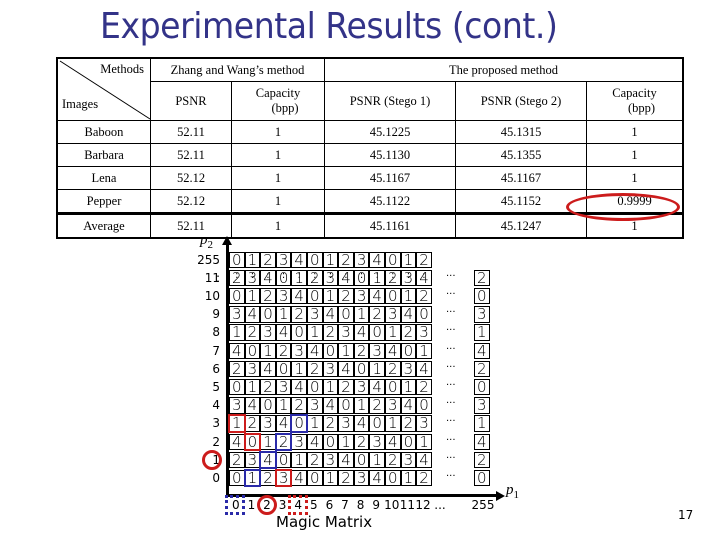  I want to click on x-tick-label: 9, so click(376, 505).